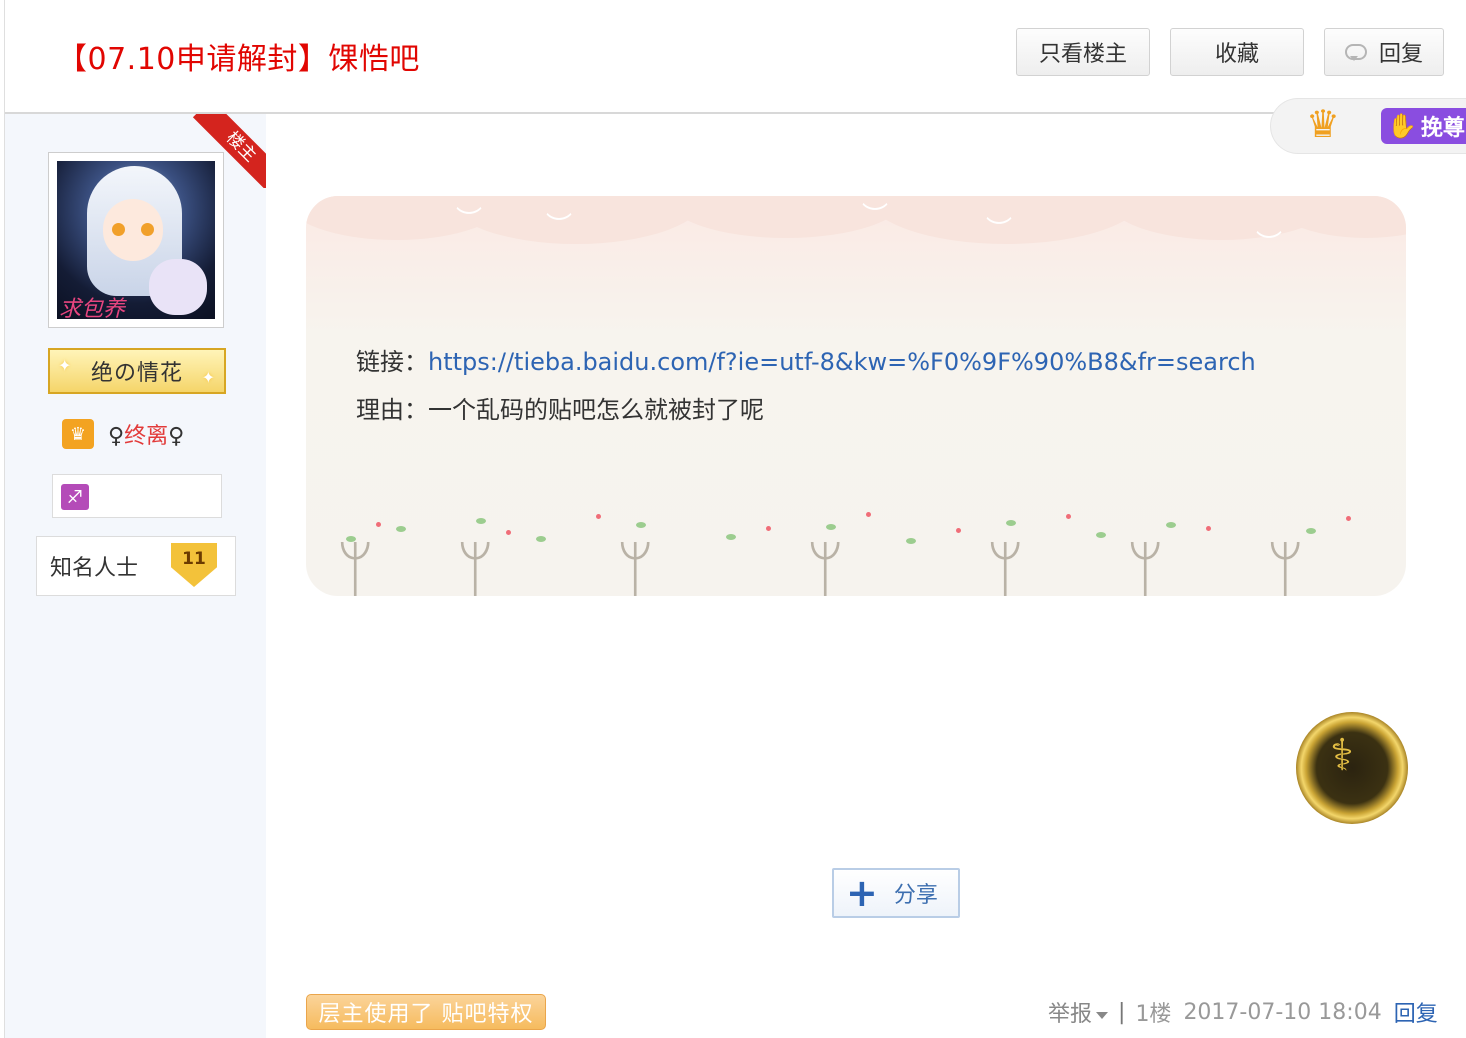 This screenshot has height=1038, width=1466. What do you see at coordinates (146, 434) in the screenshot?
I see `username: ♀终离♀` at bounding box center [146, 434].